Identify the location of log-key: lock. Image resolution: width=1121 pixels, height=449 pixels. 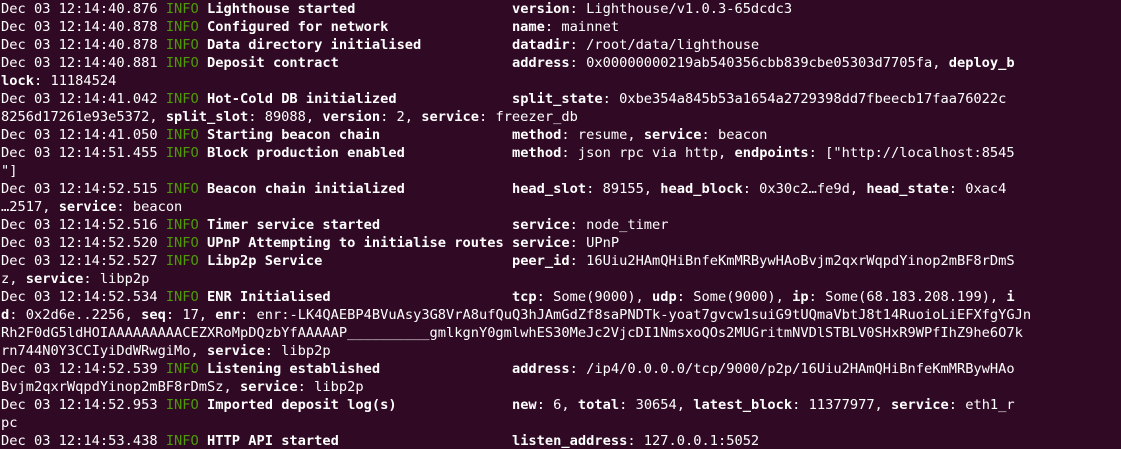
(17, 81).